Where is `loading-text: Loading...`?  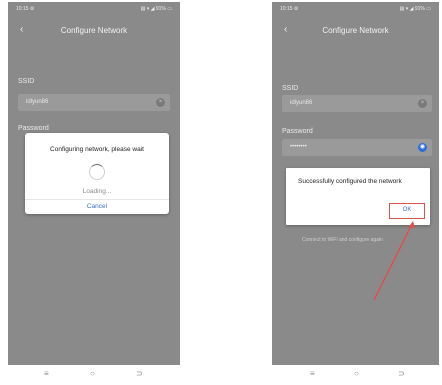
loading-text: Loading... is located at coordinates (97, 191).